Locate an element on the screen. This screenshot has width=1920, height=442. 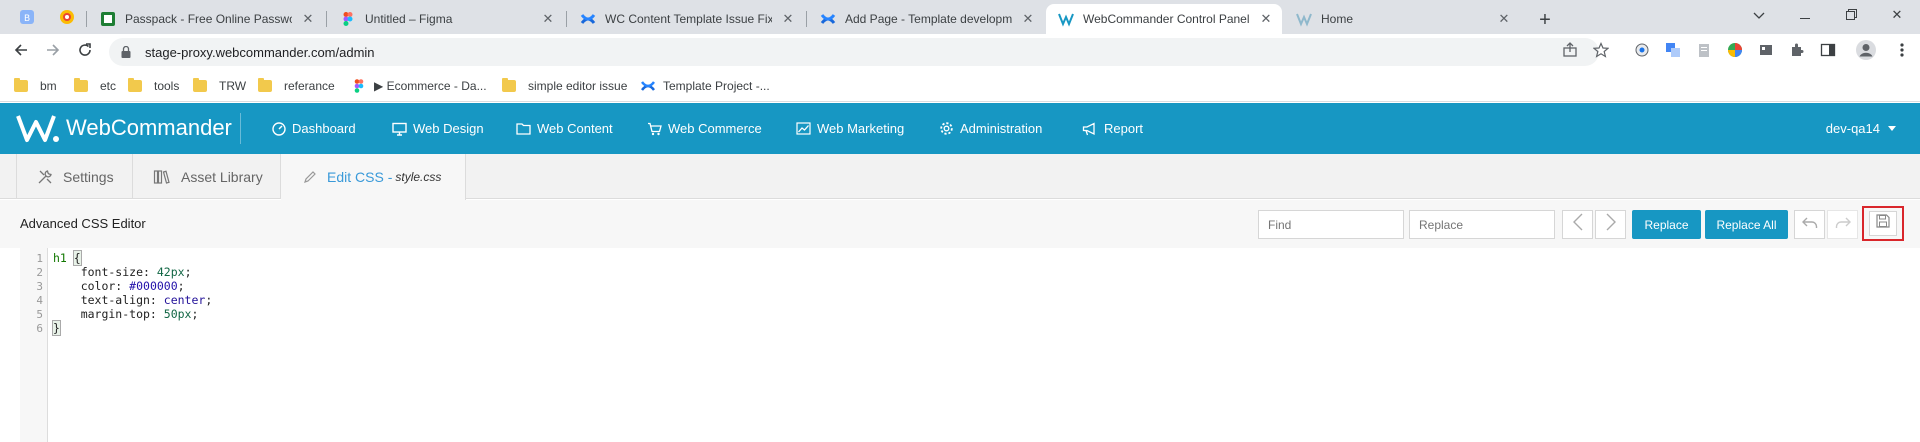
nav-dashboard: Dashboard is located at coordinates (314, 128).